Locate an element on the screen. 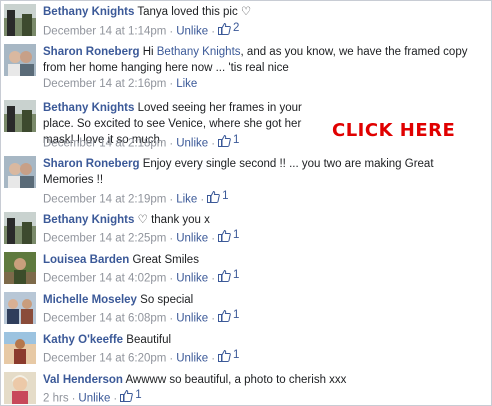  like-count-value: 2 is located at coordinates (236, 28).